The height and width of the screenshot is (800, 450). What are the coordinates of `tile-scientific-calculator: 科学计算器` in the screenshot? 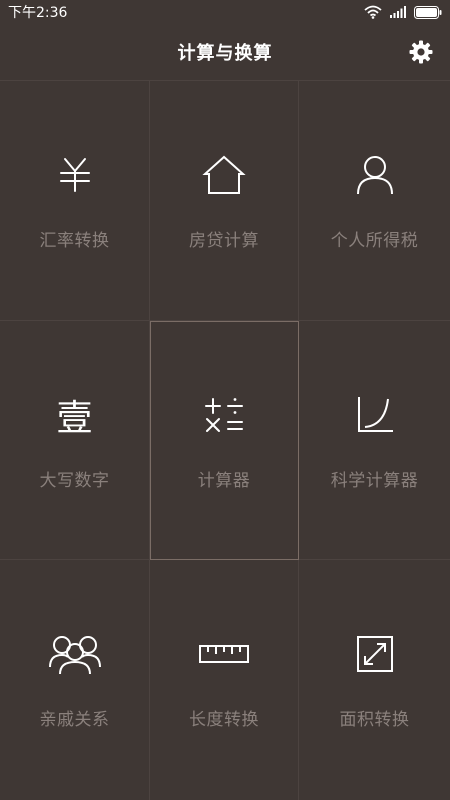 It's located at (374, 440).